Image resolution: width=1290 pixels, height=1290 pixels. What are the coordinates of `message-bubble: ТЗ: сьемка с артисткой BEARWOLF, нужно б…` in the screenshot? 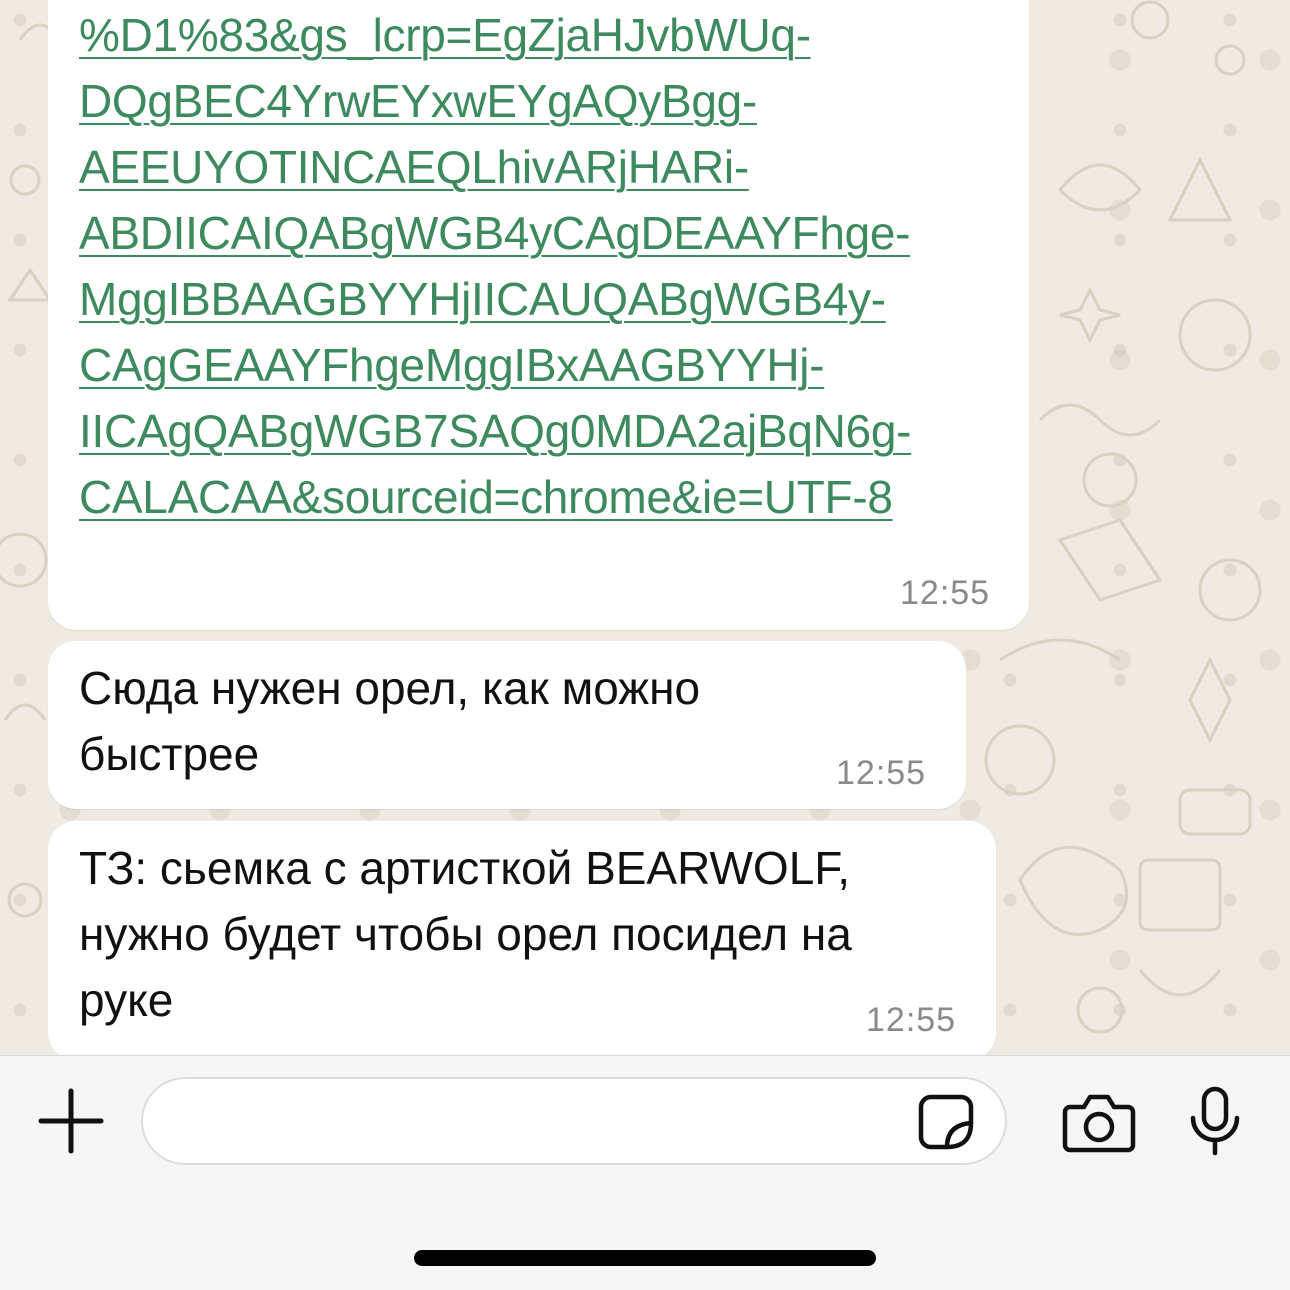 It's located at (522, 938).